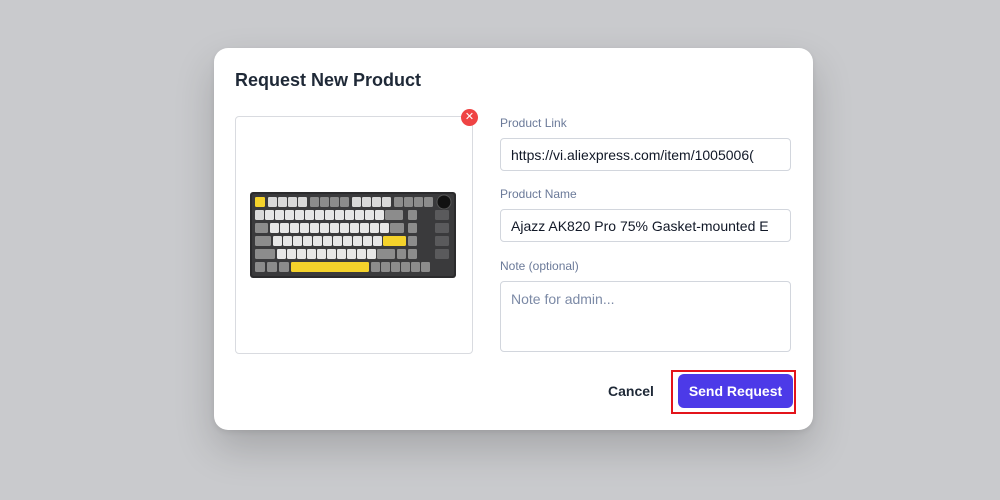  Describe the element at coordinates (469, 117) in the screenshot. I see `remove-image-button: ✕` at that location.